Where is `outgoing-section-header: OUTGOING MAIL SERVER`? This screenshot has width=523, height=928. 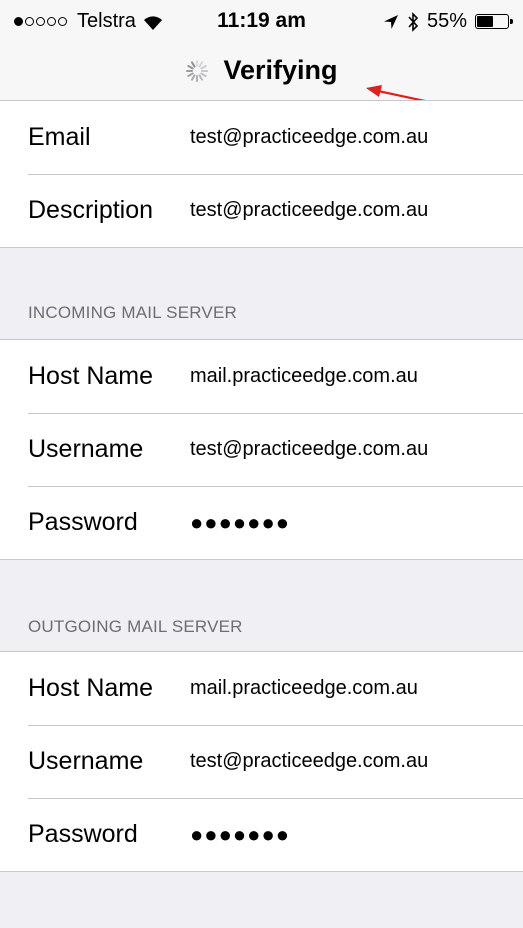 outgoing-section-header: OUTGOING MAIL SERVER is located at coordinates (135, 626).